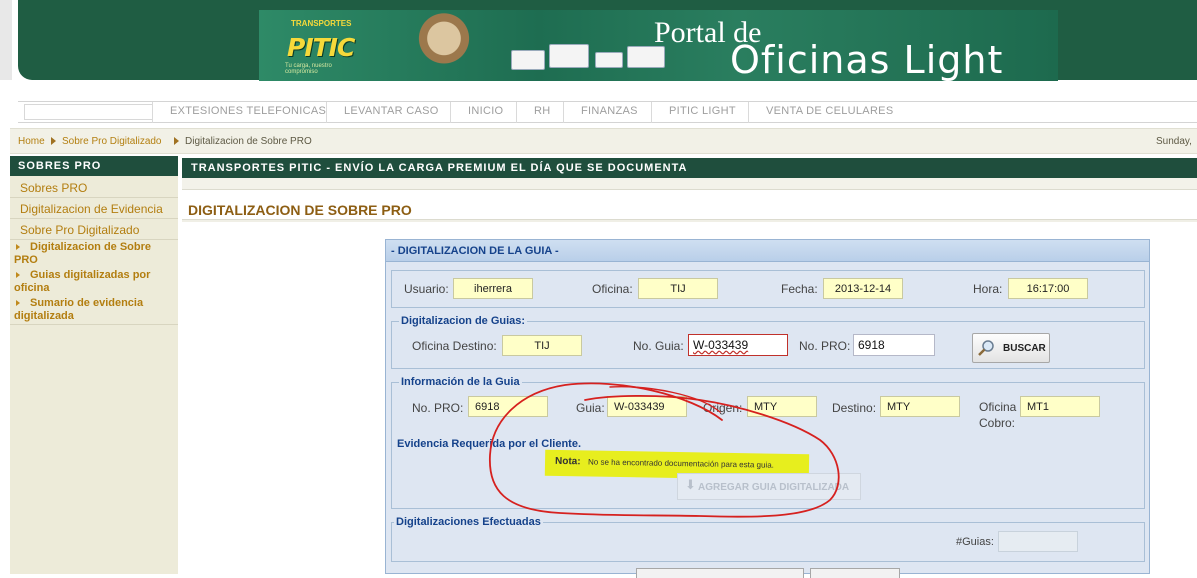 Image resolution: width=1197 pixels, height=578 pixels. I want to click on sidebar-header: SOBRES PRO, so click(94, 166).